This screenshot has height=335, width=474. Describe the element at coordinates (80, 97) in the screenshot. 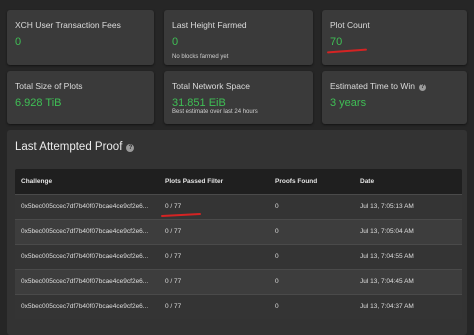

I see `card-total-size: Total Size of Plots 6.928 TiB` at that location.